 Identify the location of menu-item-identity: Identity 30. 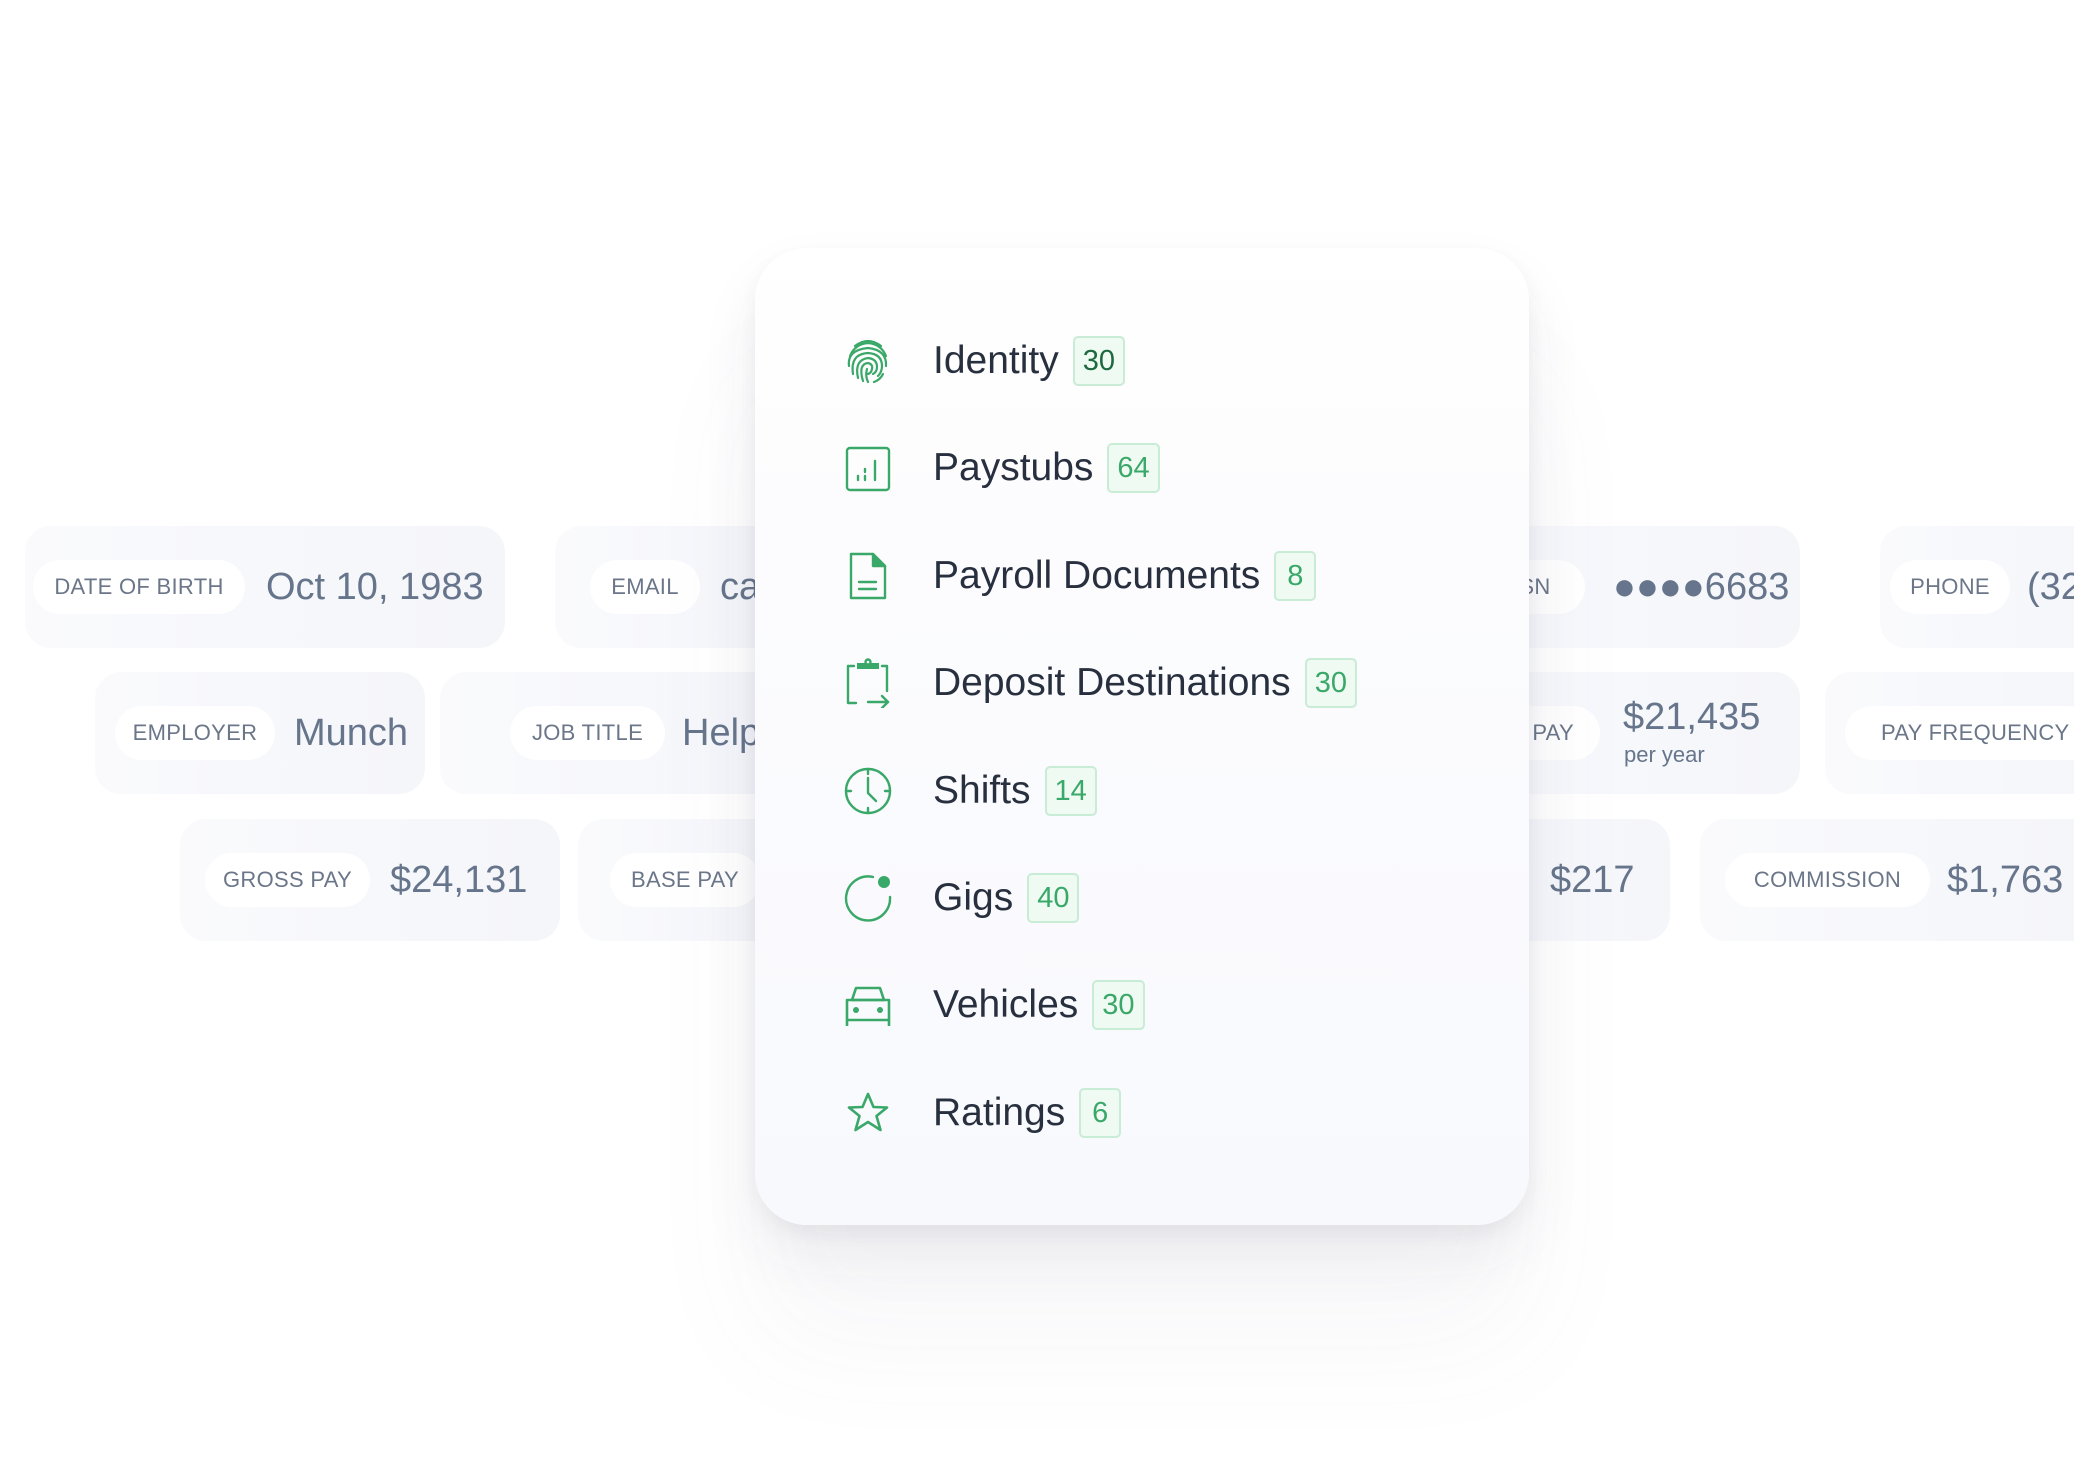
(984, 361).